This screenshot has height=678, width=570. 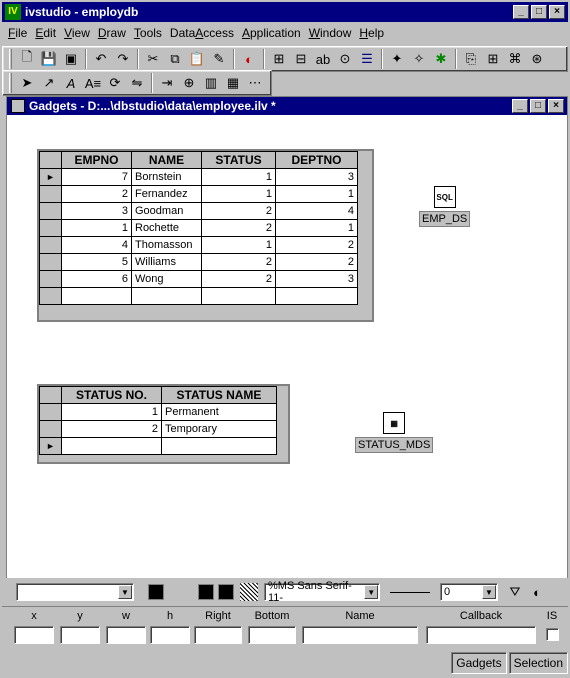 I want to click on table-row: ► 7 Bornstein 1 3, so click(x=198, y=177).